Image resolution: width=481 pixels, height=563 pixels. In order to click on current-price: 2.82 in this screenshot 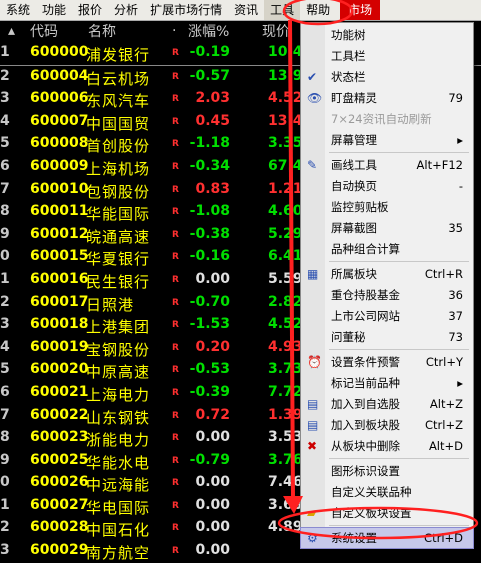, I will do `click(285, 301)`.